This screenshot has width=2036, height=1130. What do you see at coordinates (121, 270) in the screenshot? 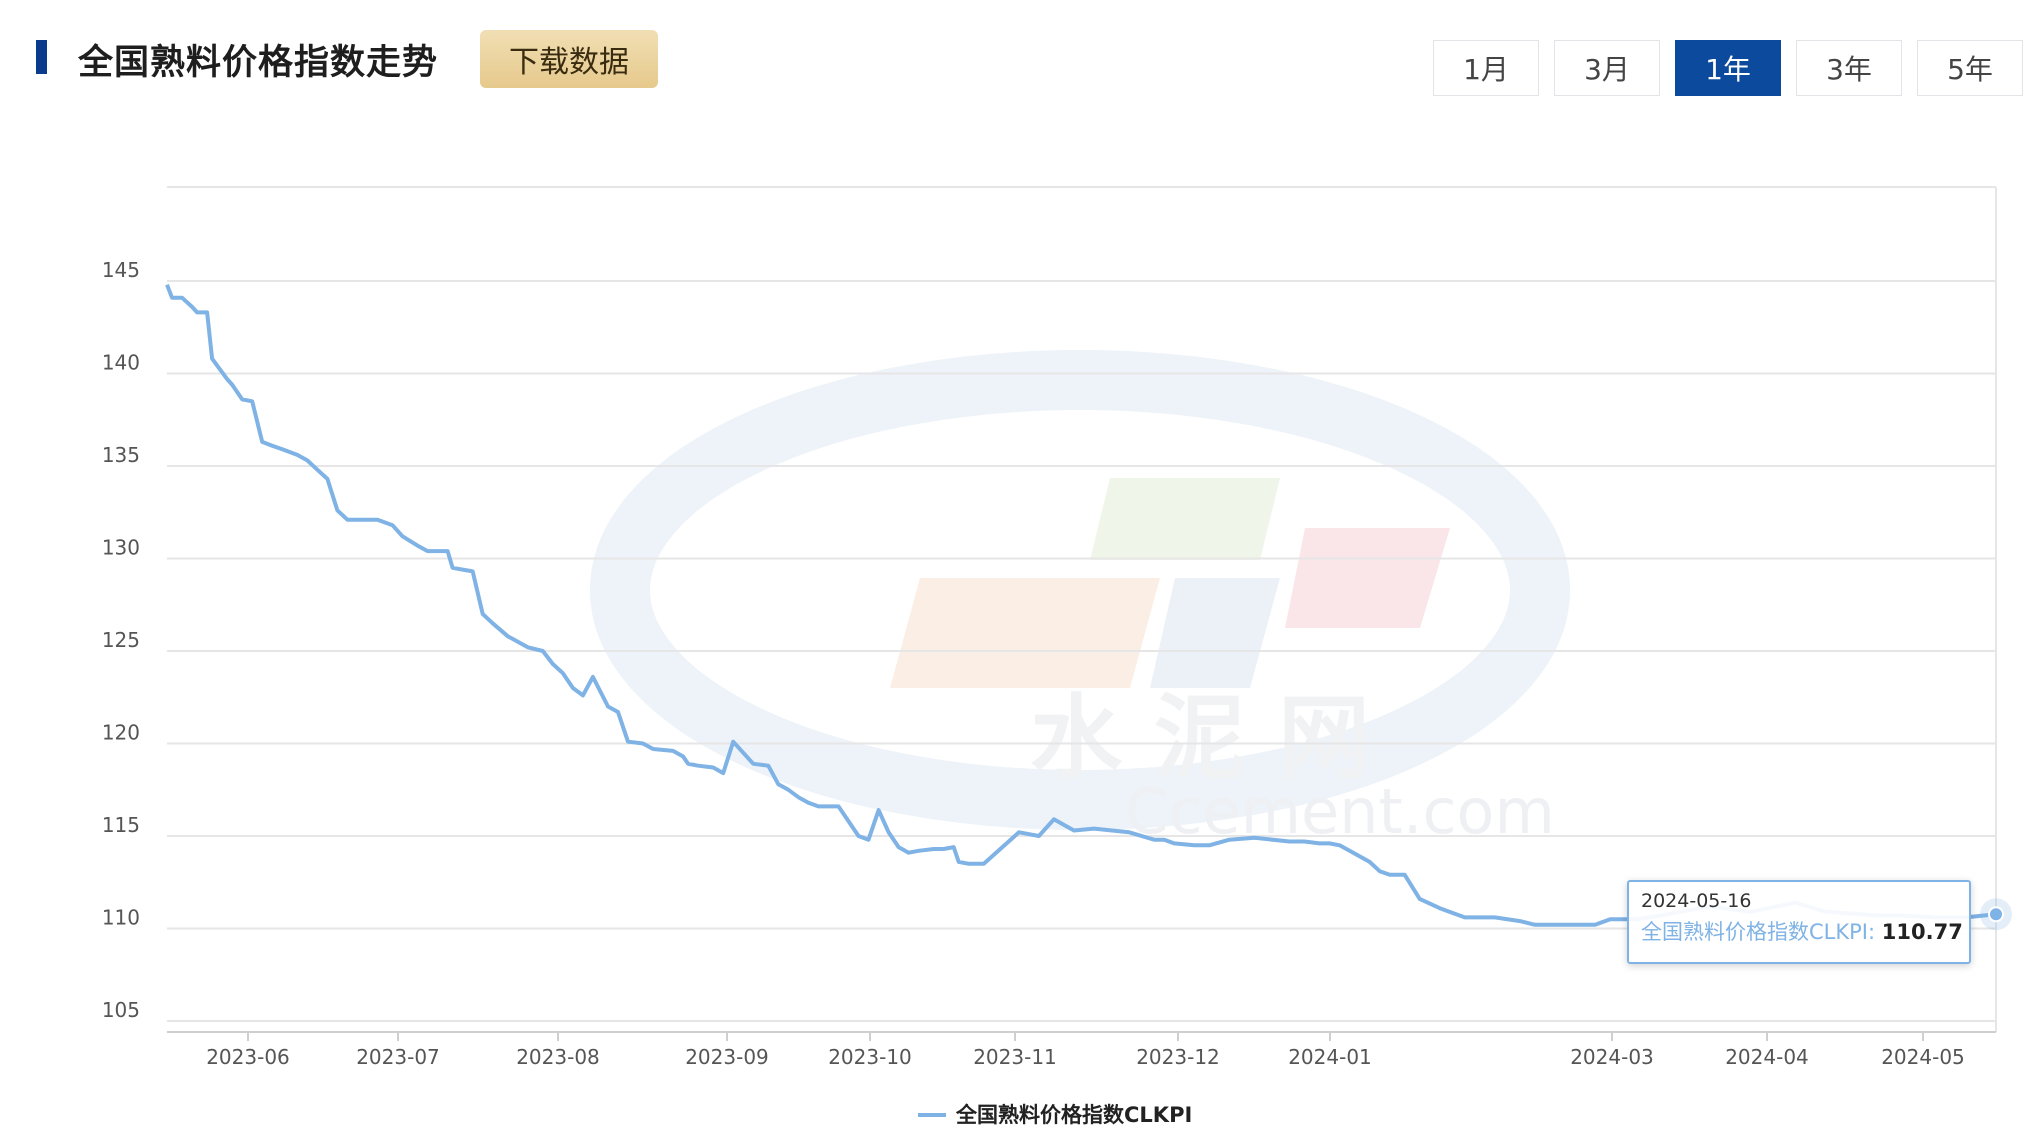
I see `y-tick-label: 145` at bounding box center [121, 270].